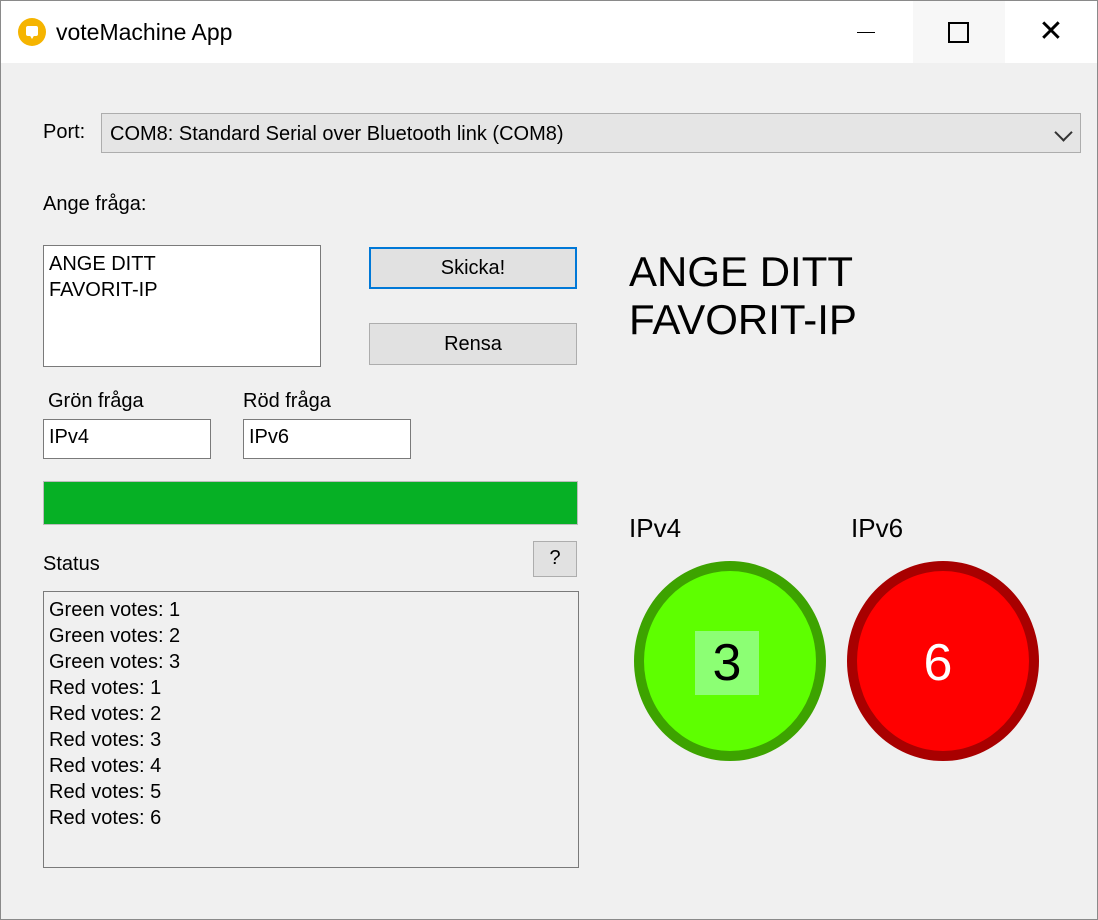  What do you see at coordinates (144, 32) in the screenshot?
I see `window-title: voteMachine App` at bounding box center [144, 32].